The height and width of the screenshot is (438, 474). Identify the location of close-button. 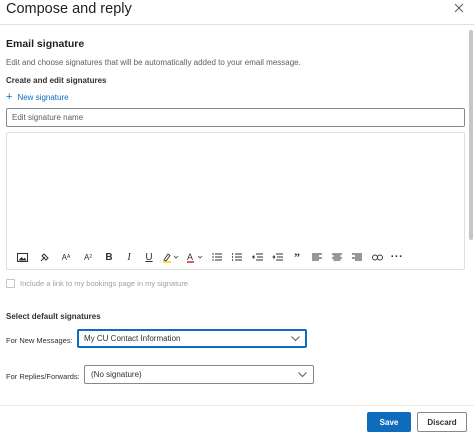
(459, 9).